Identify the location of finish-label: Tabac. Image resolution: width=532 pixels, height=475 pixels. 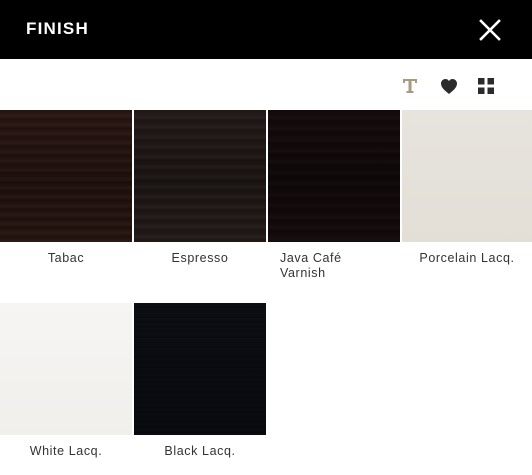
(66, 258).